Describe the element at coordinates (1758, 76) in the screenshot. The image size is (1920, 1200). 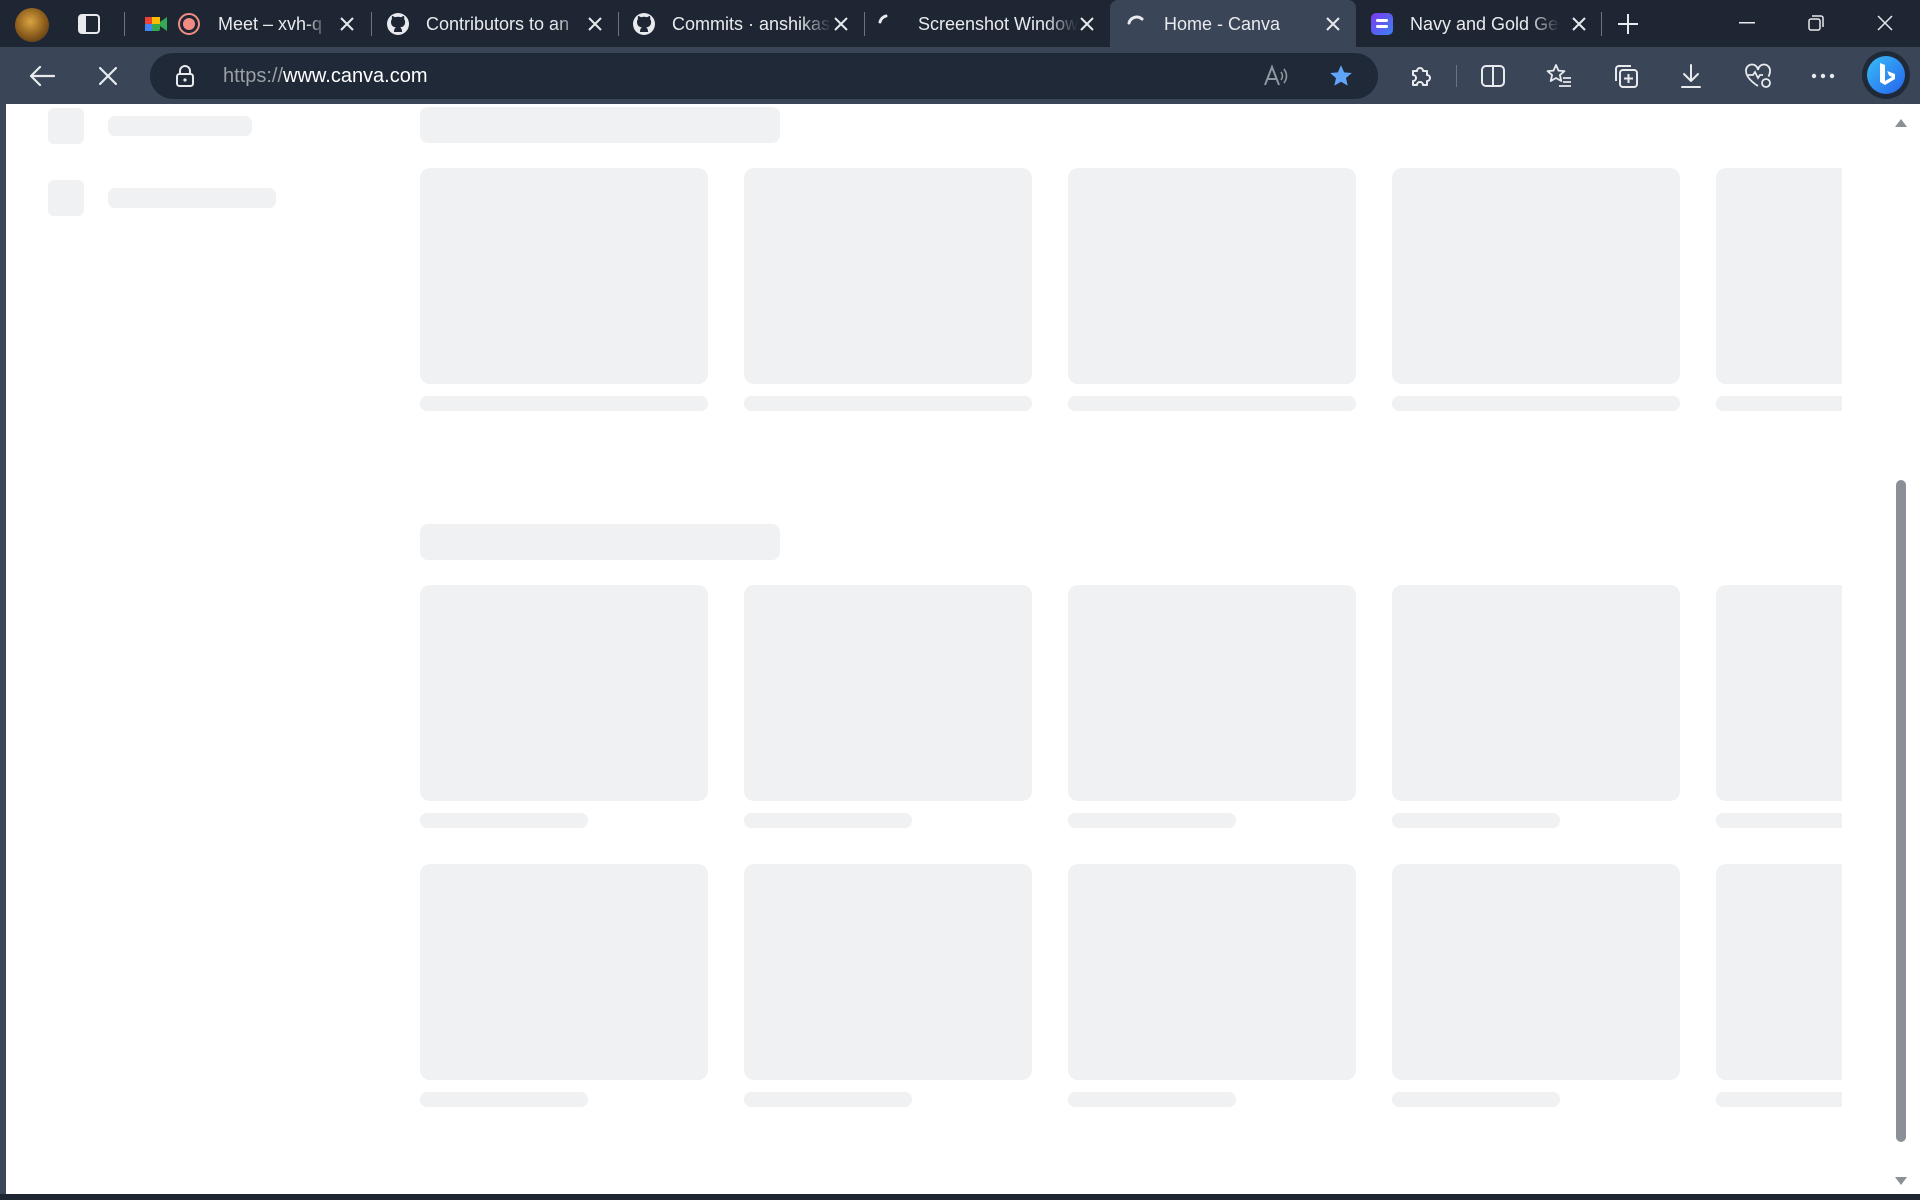
I see `browser-essentials-button` at that location.